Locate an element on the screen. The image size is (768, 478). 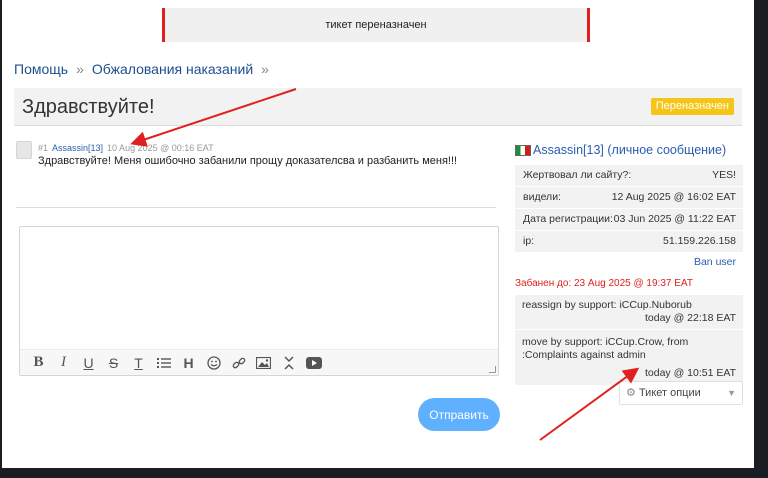
status-badge: Переназначен is located at coordinates (692, 106).